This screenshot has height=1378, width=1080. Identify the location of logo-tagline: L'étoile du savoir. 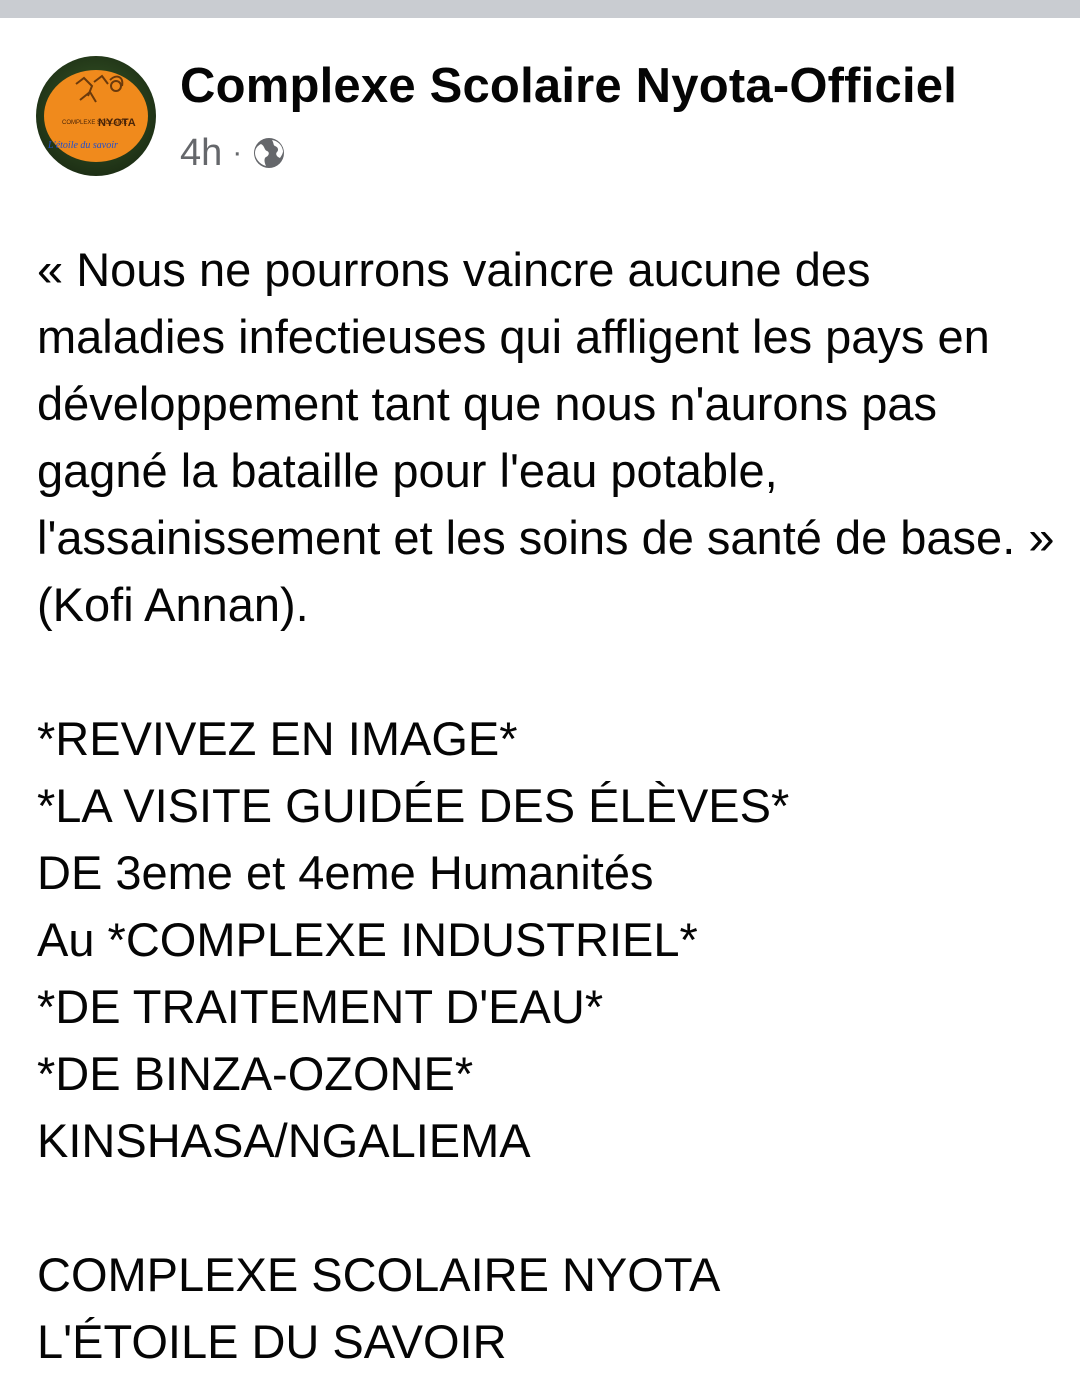
(82, 145).